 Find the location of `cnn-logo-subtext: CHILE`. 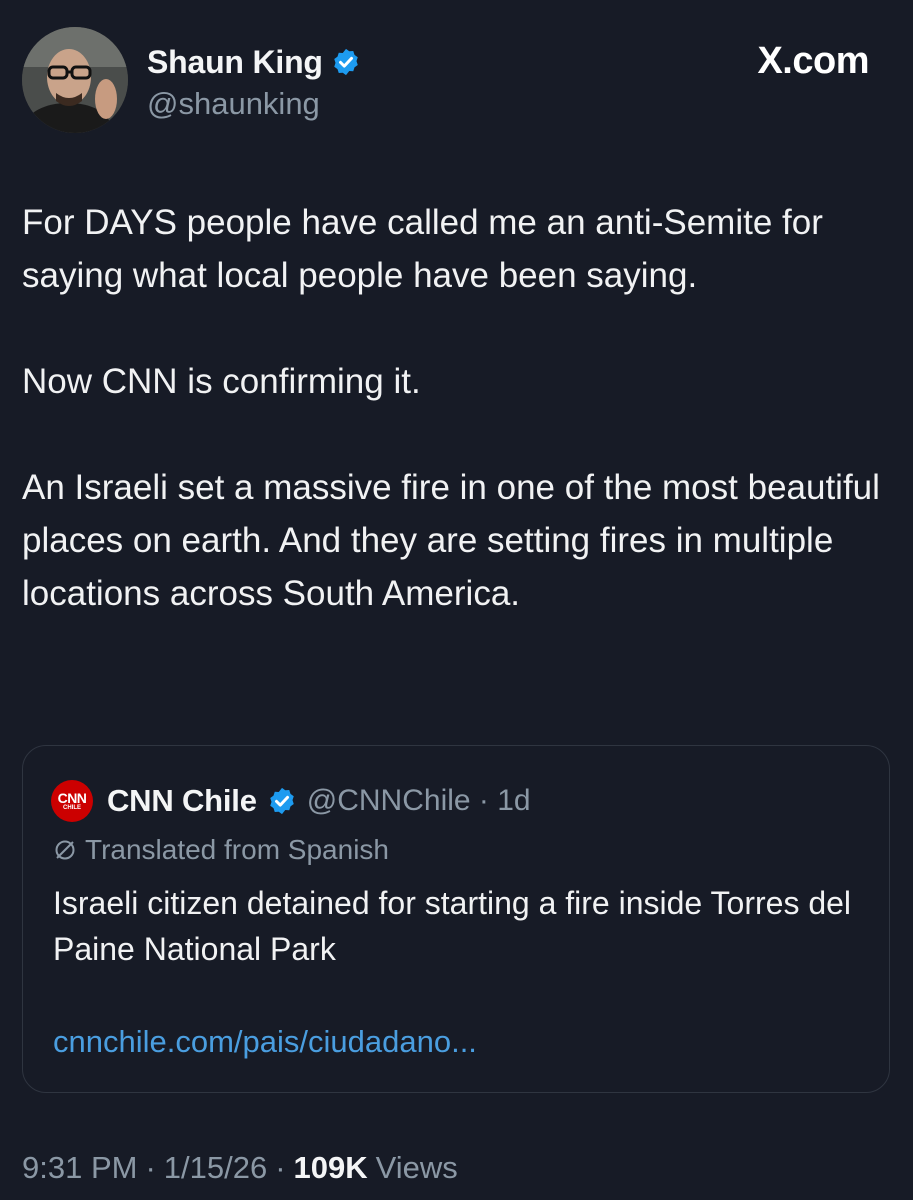

cnn-logo-subtext: CHILE is located at coordinates (72, 807).